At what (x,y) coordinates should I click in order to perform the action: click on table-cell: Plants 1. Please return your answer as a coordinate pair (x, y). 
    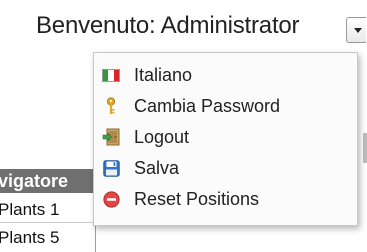
    Looking at the image, I should click on (30, 209).